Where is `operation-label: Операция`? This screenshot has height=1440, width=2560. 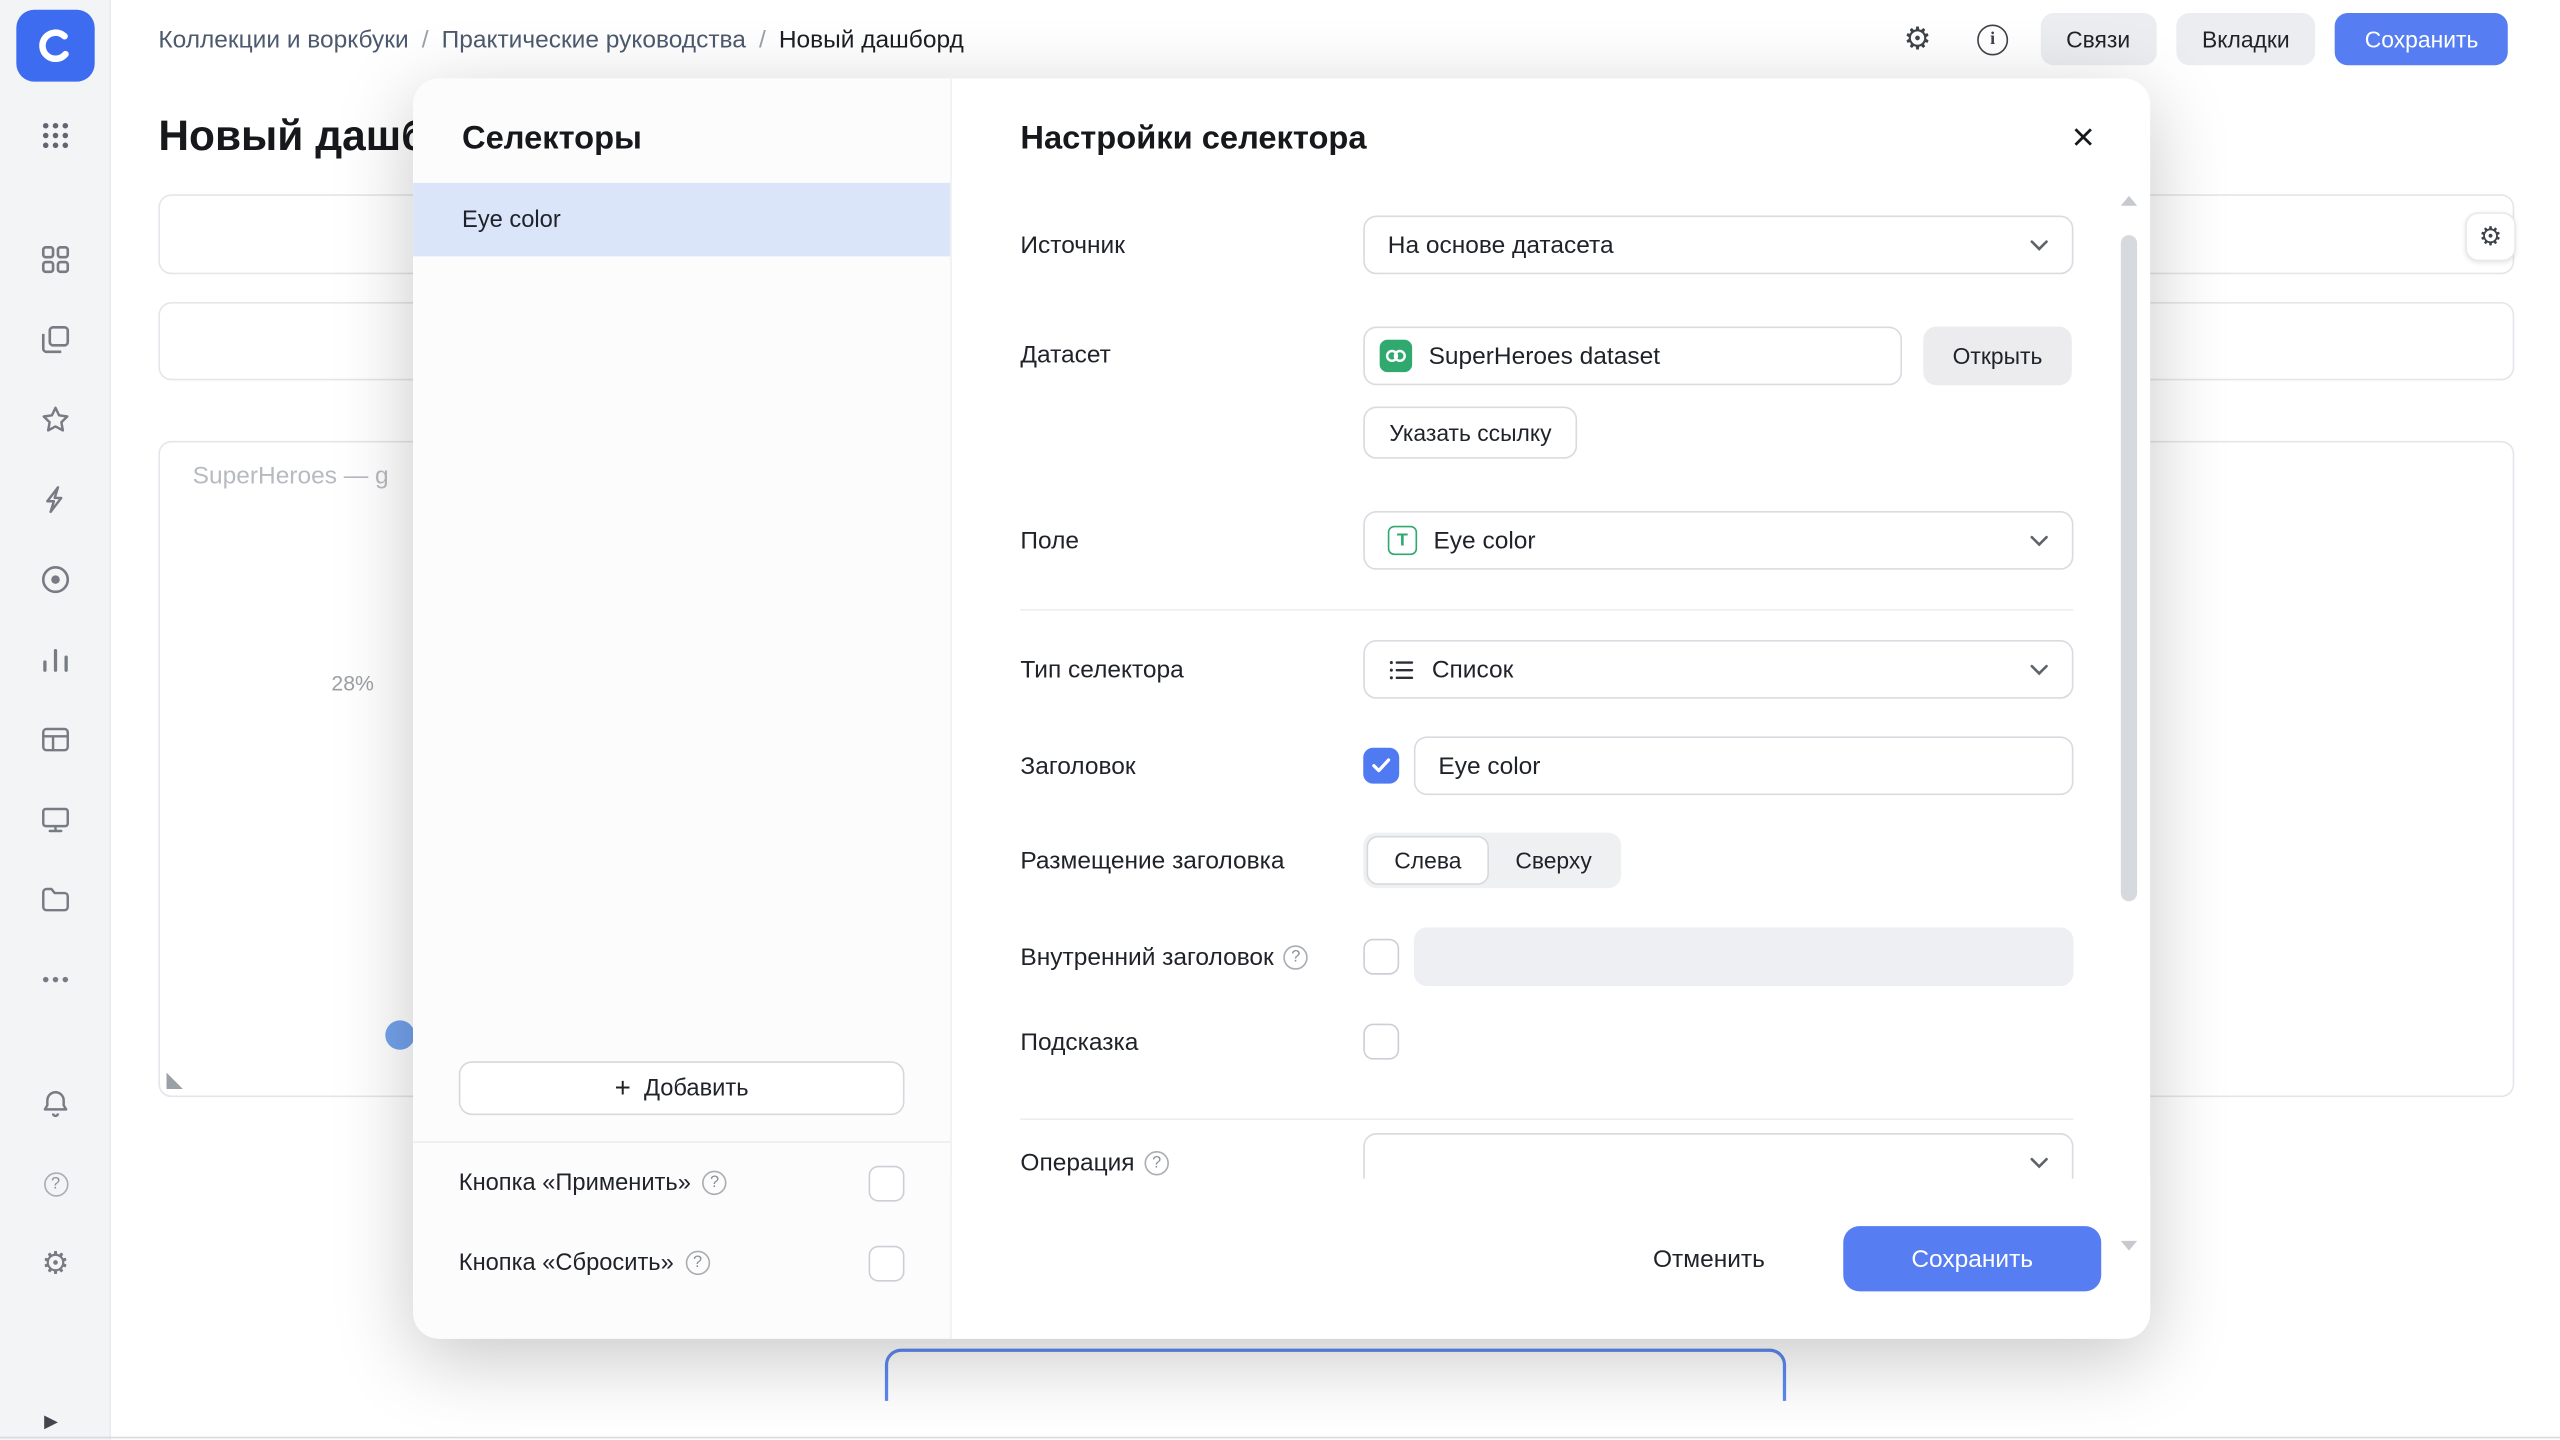
operation-label: Операция is located at coordinates (1077, 1162).